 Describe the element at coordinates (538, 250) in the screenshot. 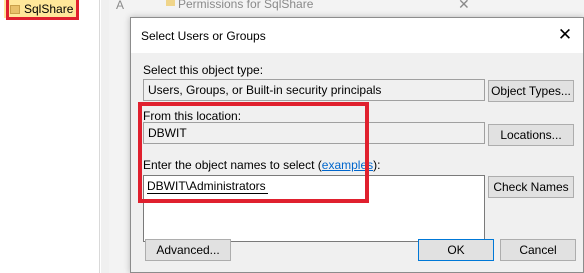

I see `cancel-button: Cancel` at that location.